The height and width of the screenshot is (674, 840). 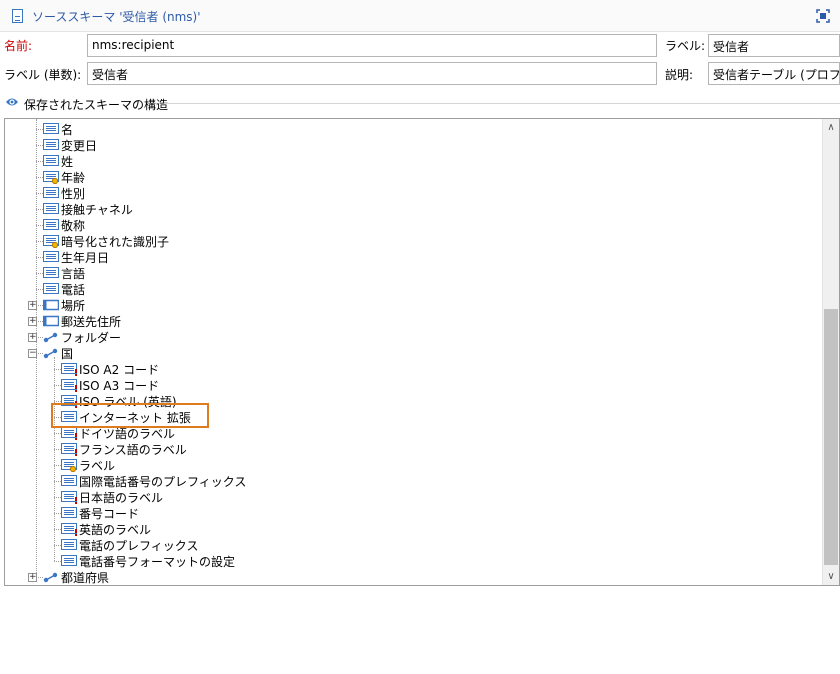 What do you see at coordinates (831, 437) in the screenshot?
I see `scroll-thumb` at bounding box center [831, 437].